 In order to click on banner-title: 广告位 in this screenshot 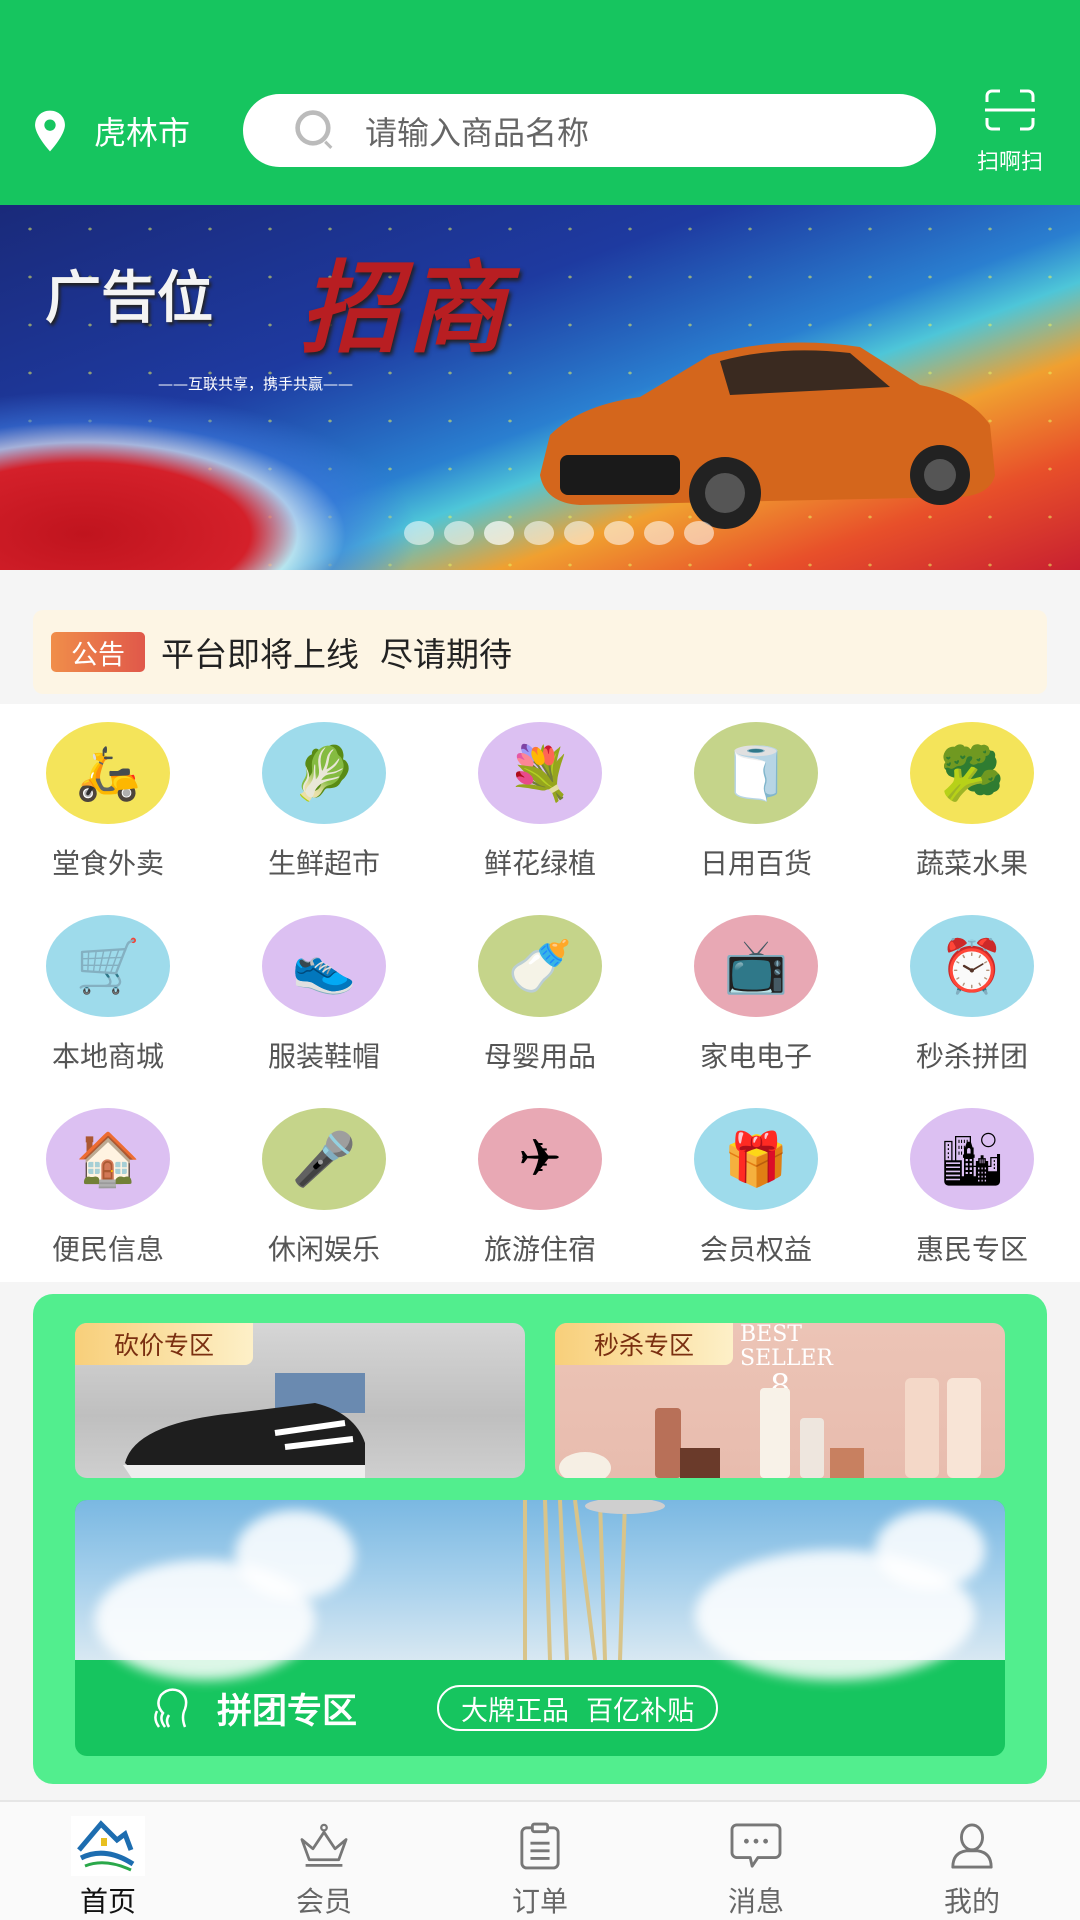, I will do `click(129, 298)`.